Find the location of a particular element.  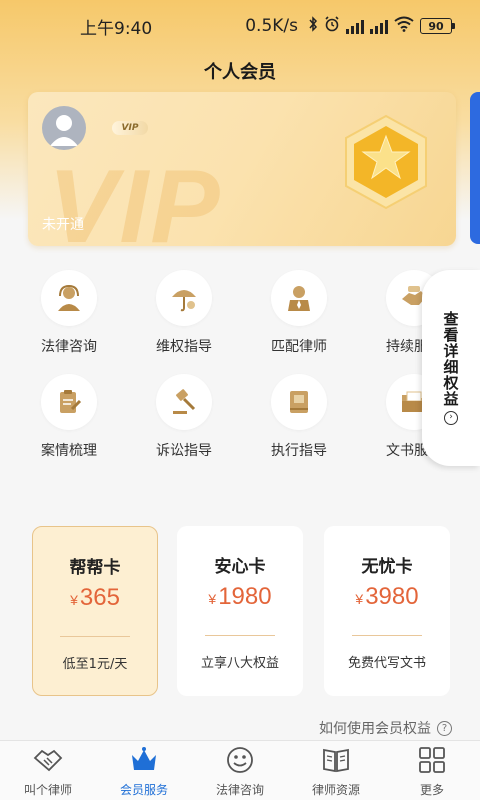

vip-badge: VIP is located at coordinates (130, 128).